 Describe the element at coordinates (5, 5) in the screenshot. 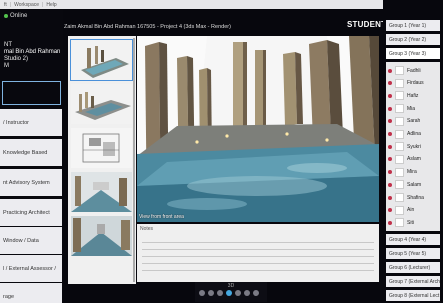

I see `menu-item-file: ft` at that location.